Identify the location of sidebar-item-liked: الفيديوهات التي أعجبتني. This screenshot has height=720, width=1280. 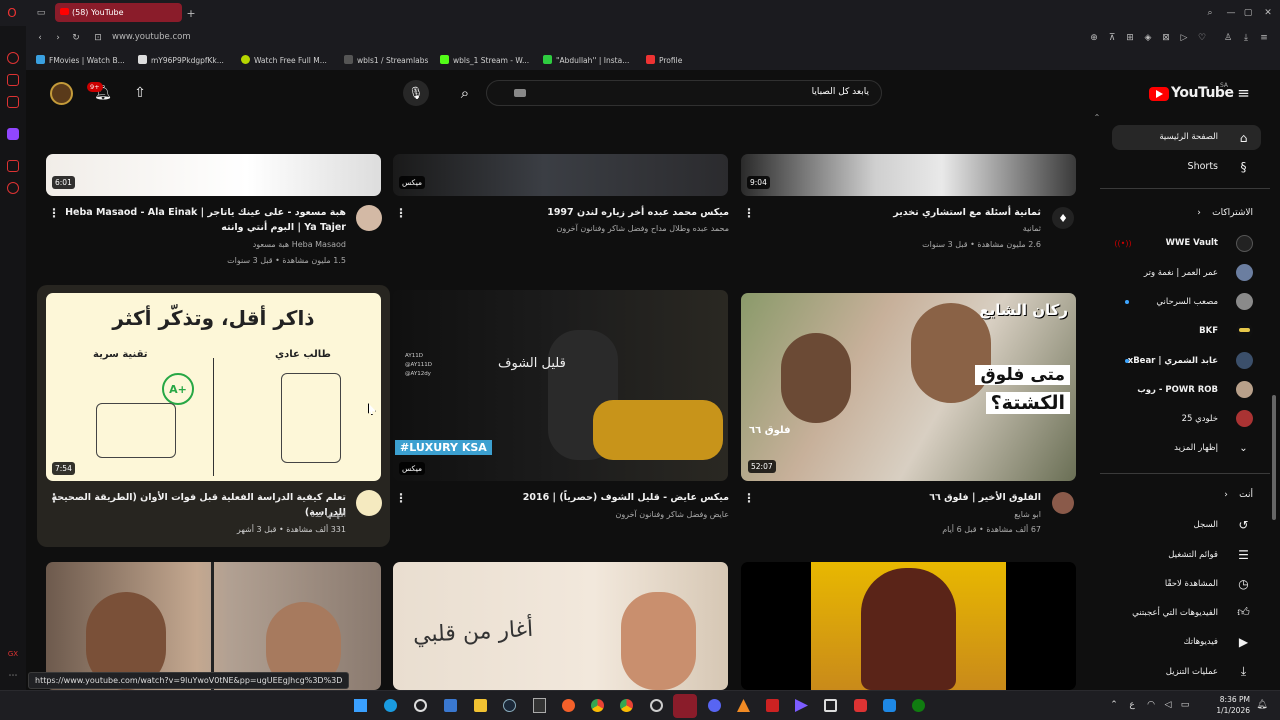
(1175, 613).